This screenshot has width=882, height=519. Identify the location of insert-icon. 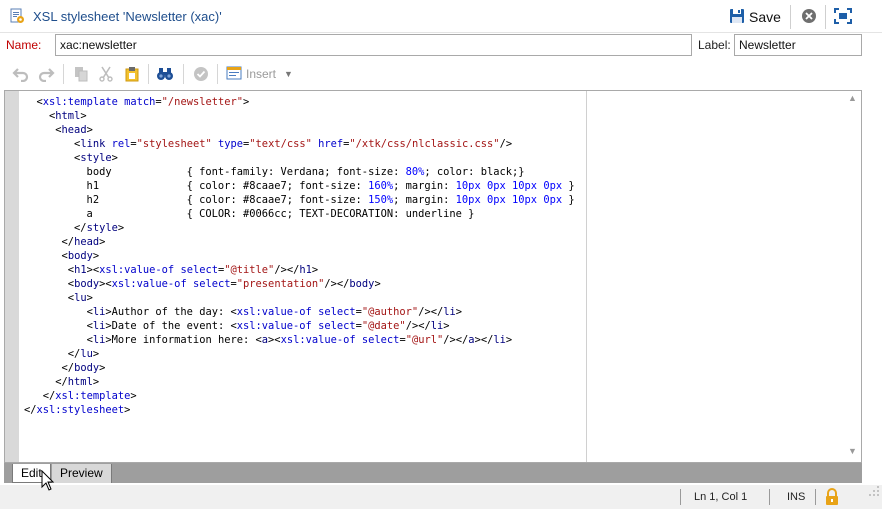
(234, 74).